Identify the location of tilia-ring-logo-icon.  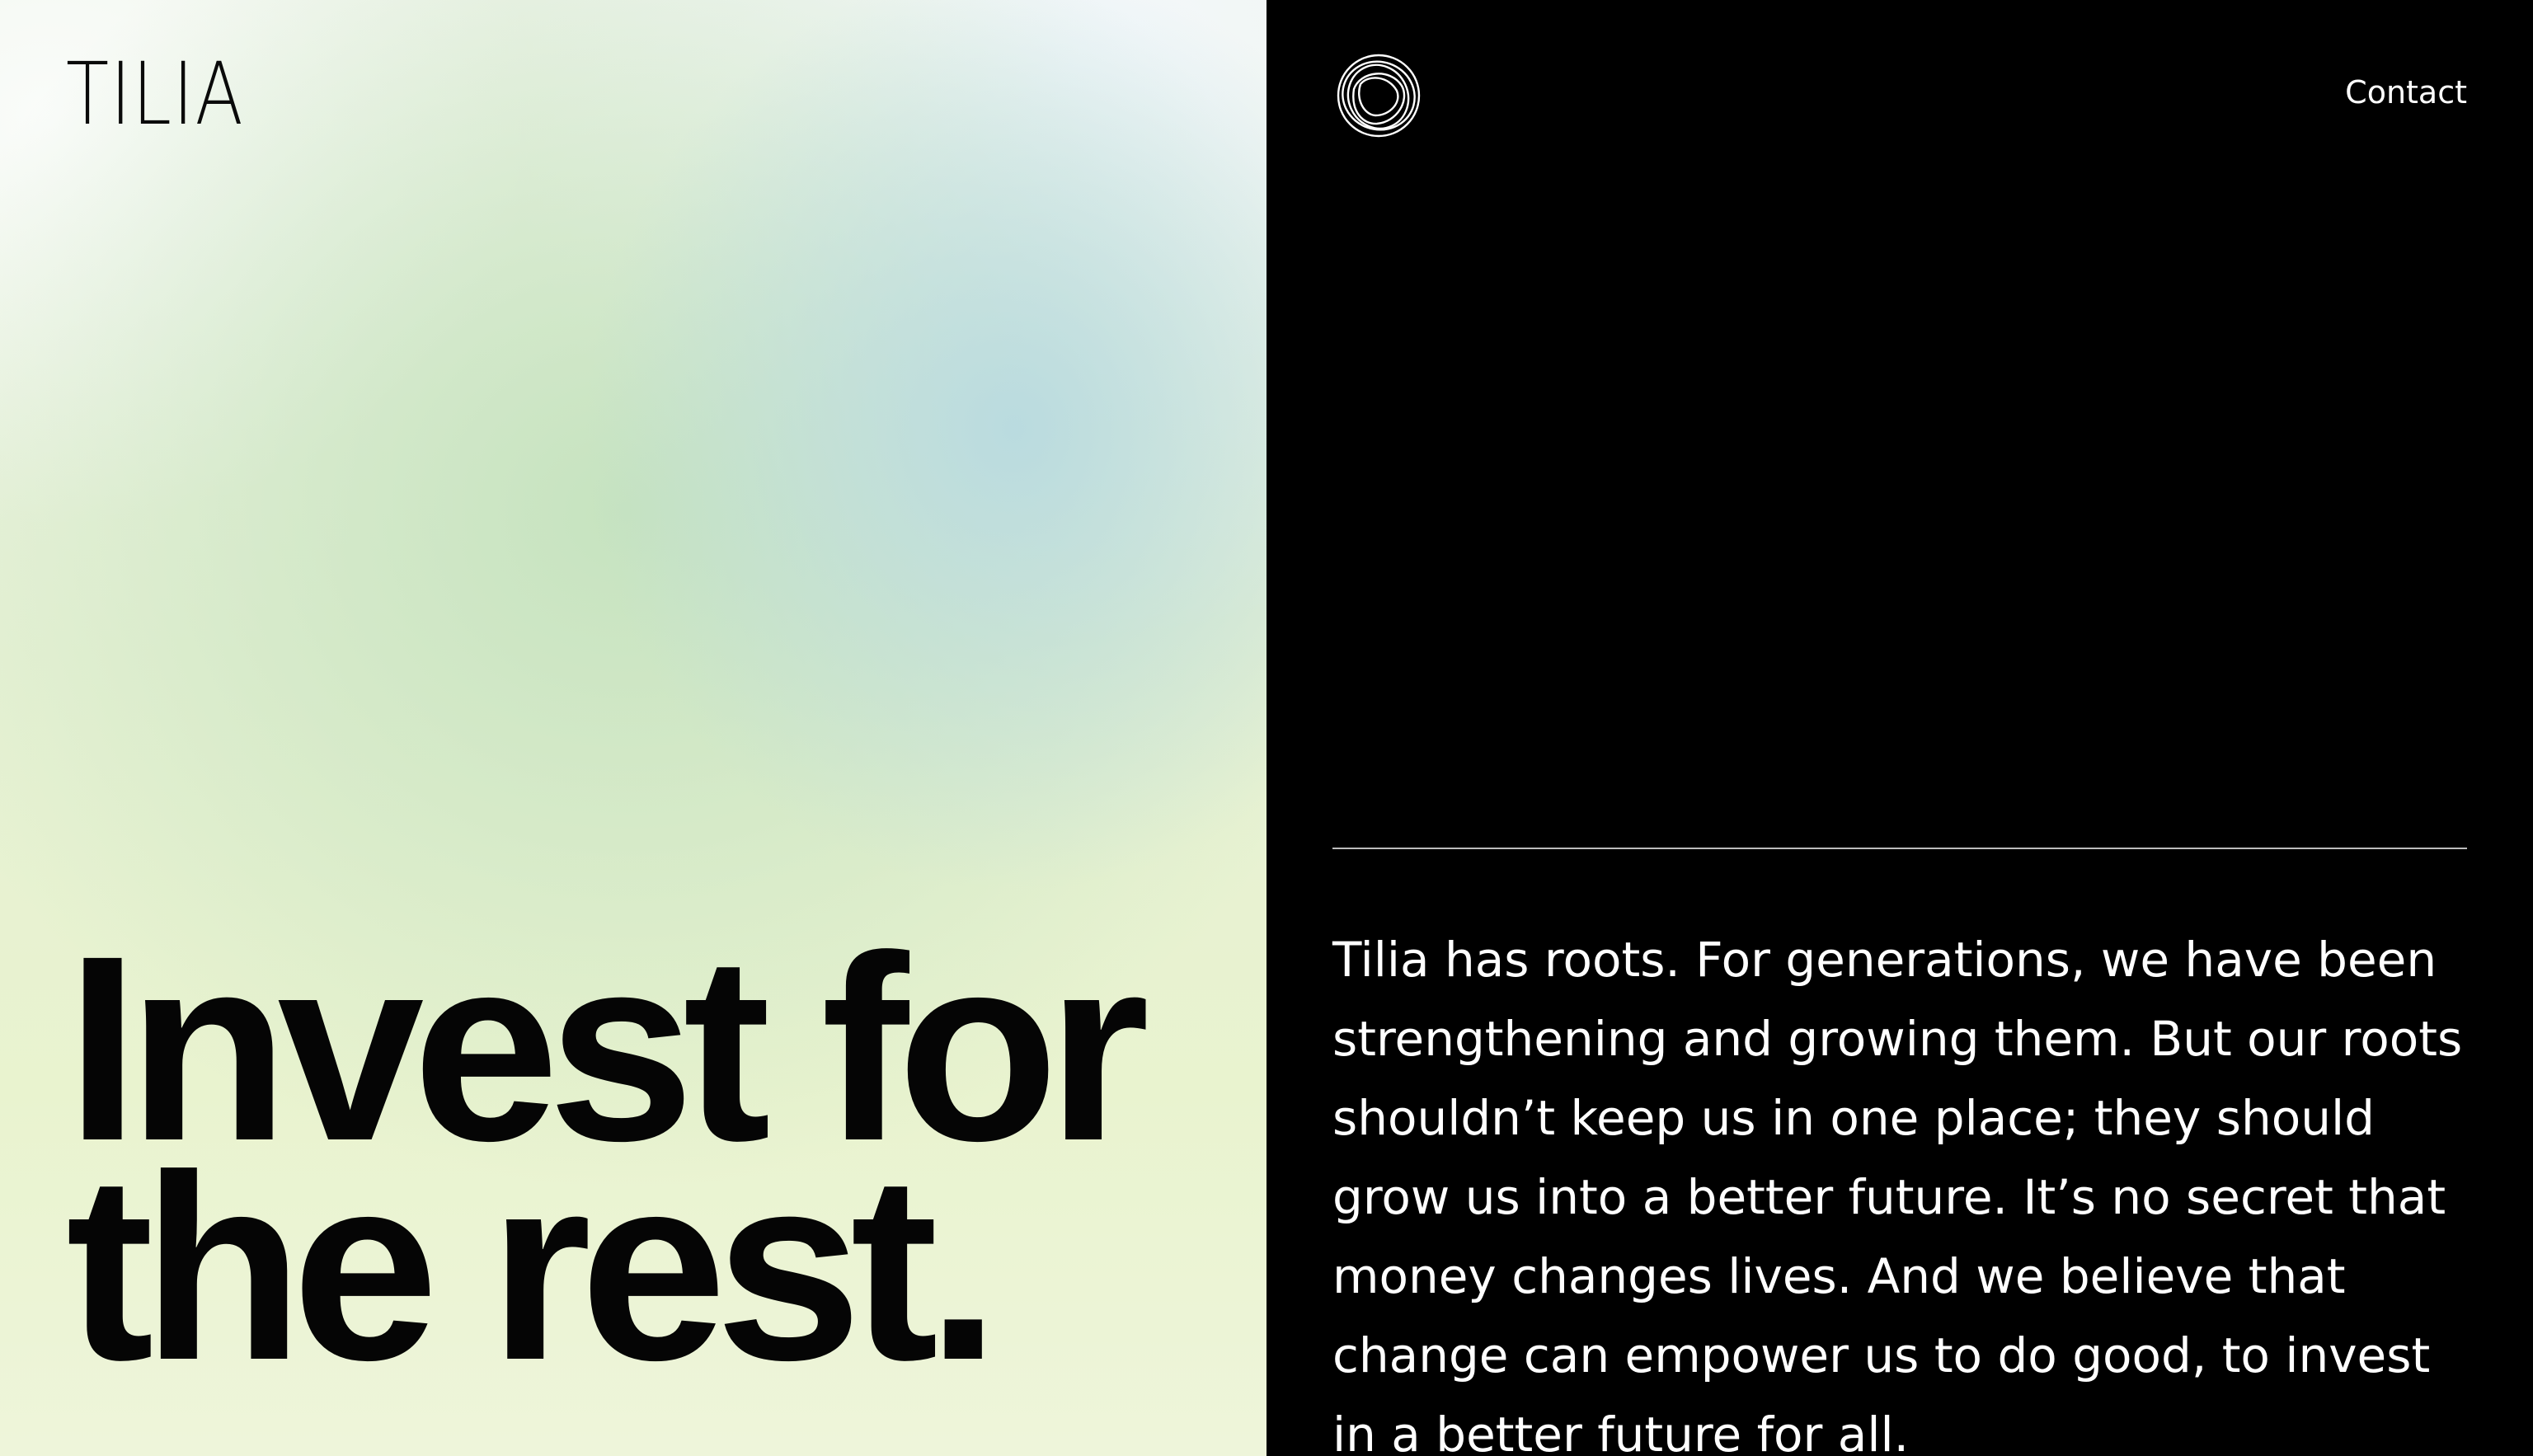
(1379, 96).